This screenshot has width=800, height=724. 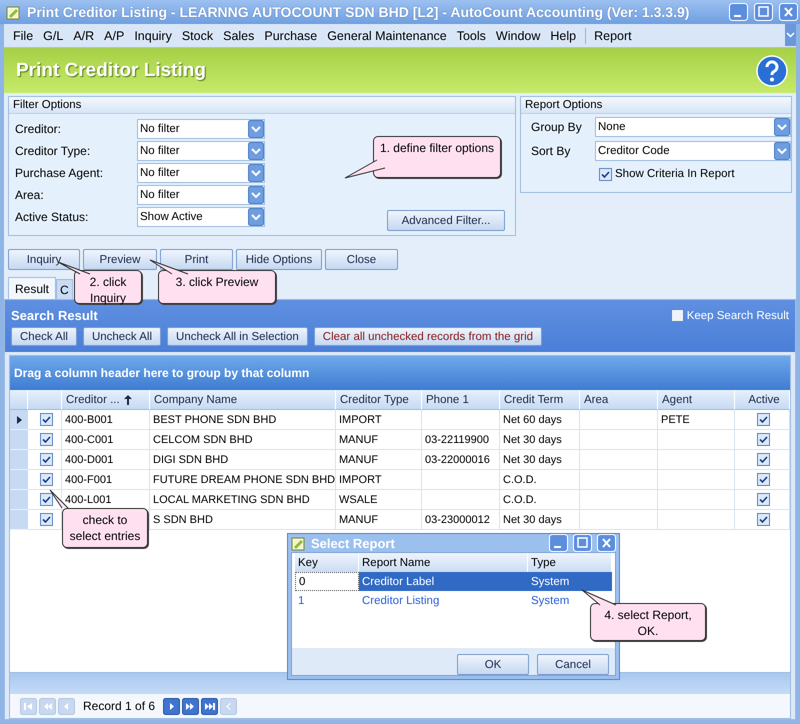 I want to click on table-cell: 400-C001, so click(x=106, y=440).